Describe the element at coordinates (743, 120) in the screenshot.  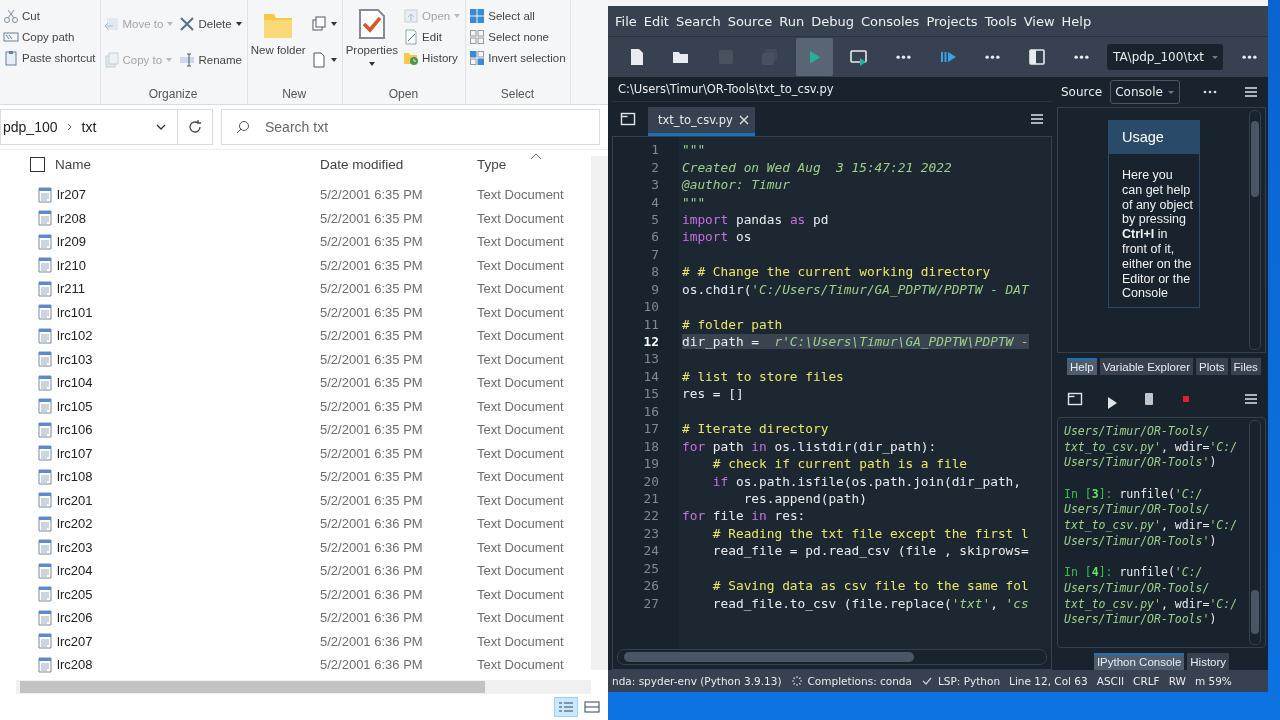
I see `close-icon` at that location.